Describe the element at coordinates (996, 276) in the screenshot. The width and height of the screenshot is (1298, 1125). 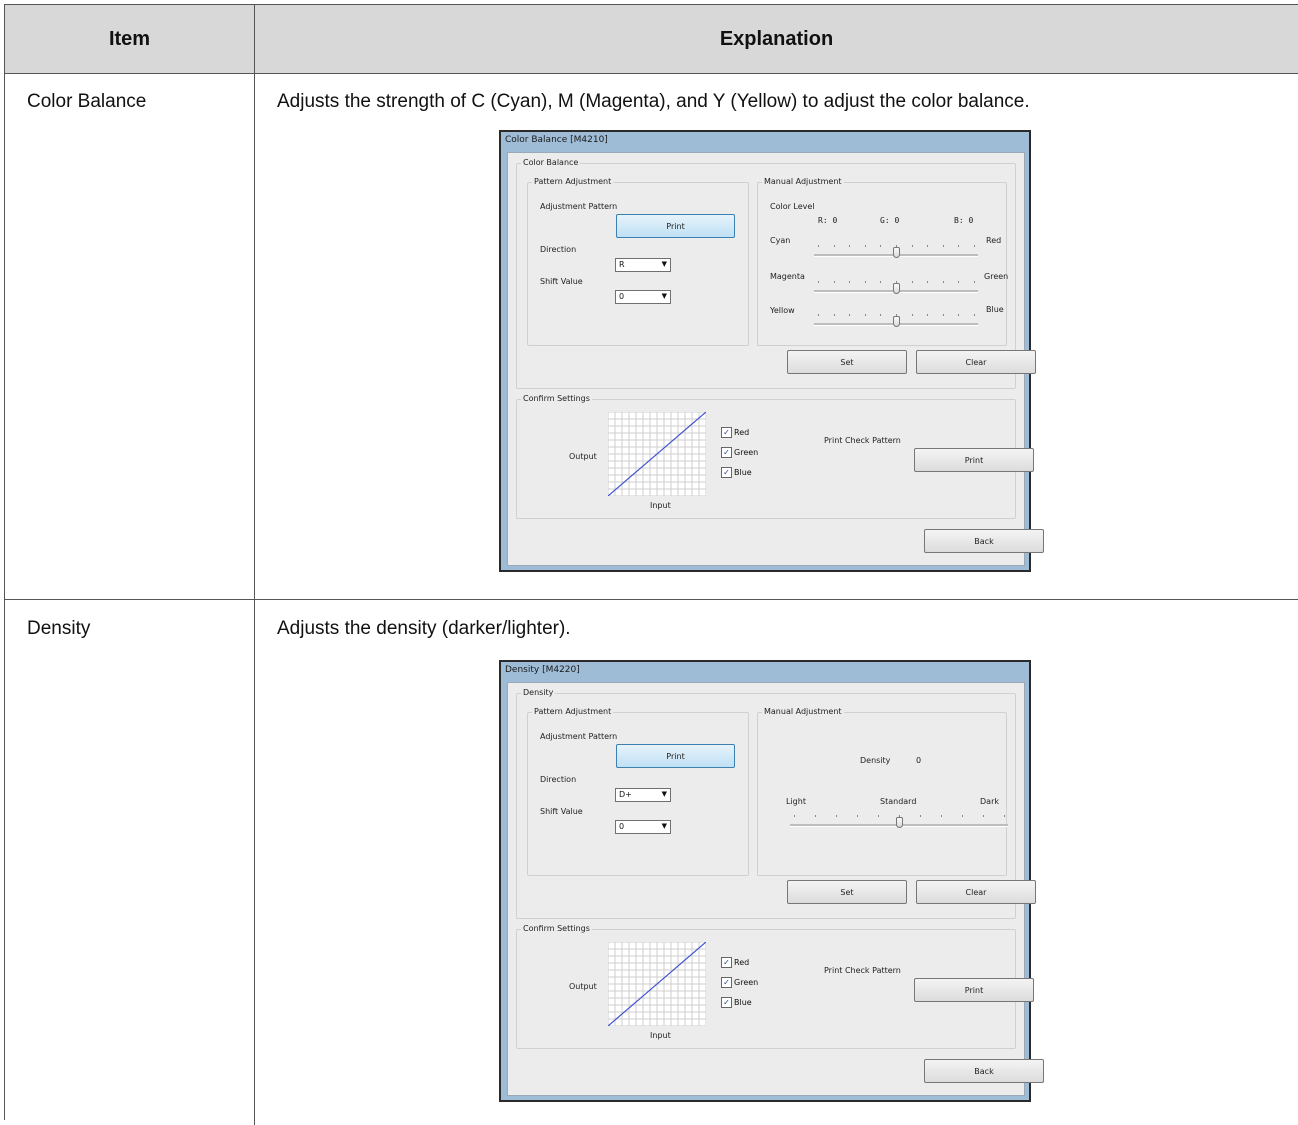
I see `green-label: Green` at that location.